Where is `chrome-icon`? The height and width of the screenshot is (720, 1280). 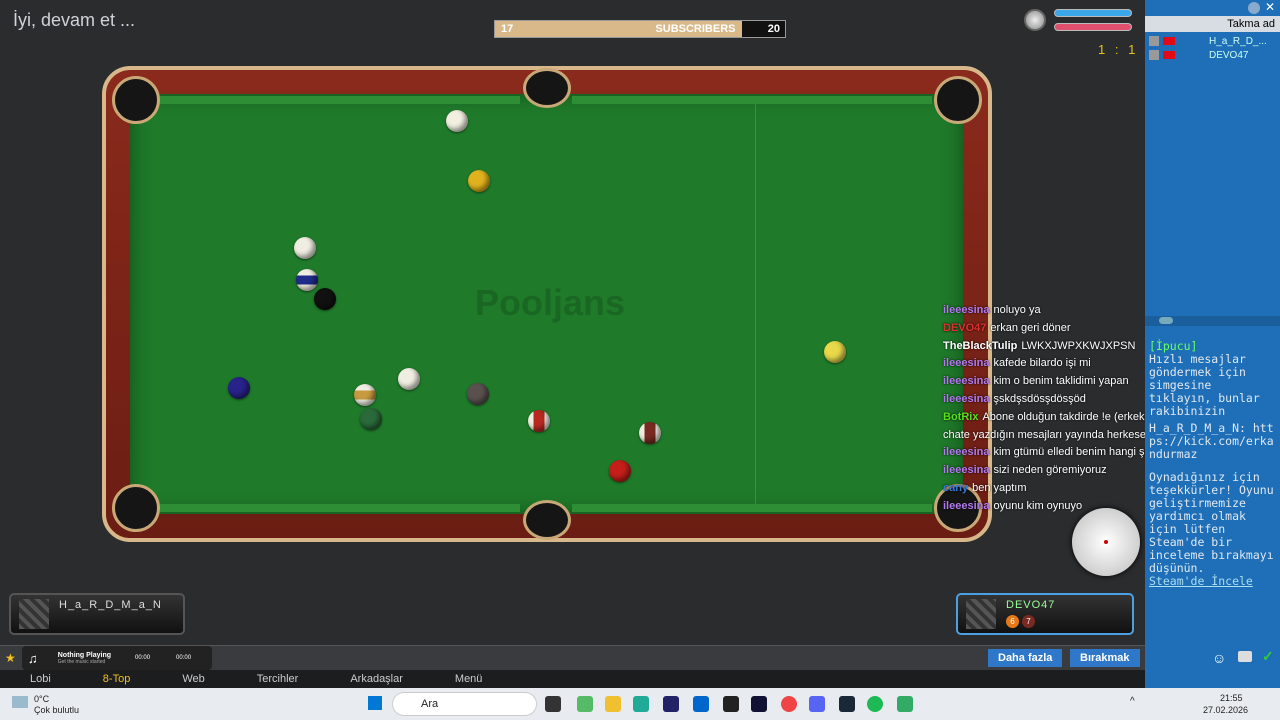 chrome-icon is located at coordinates (789, 704).